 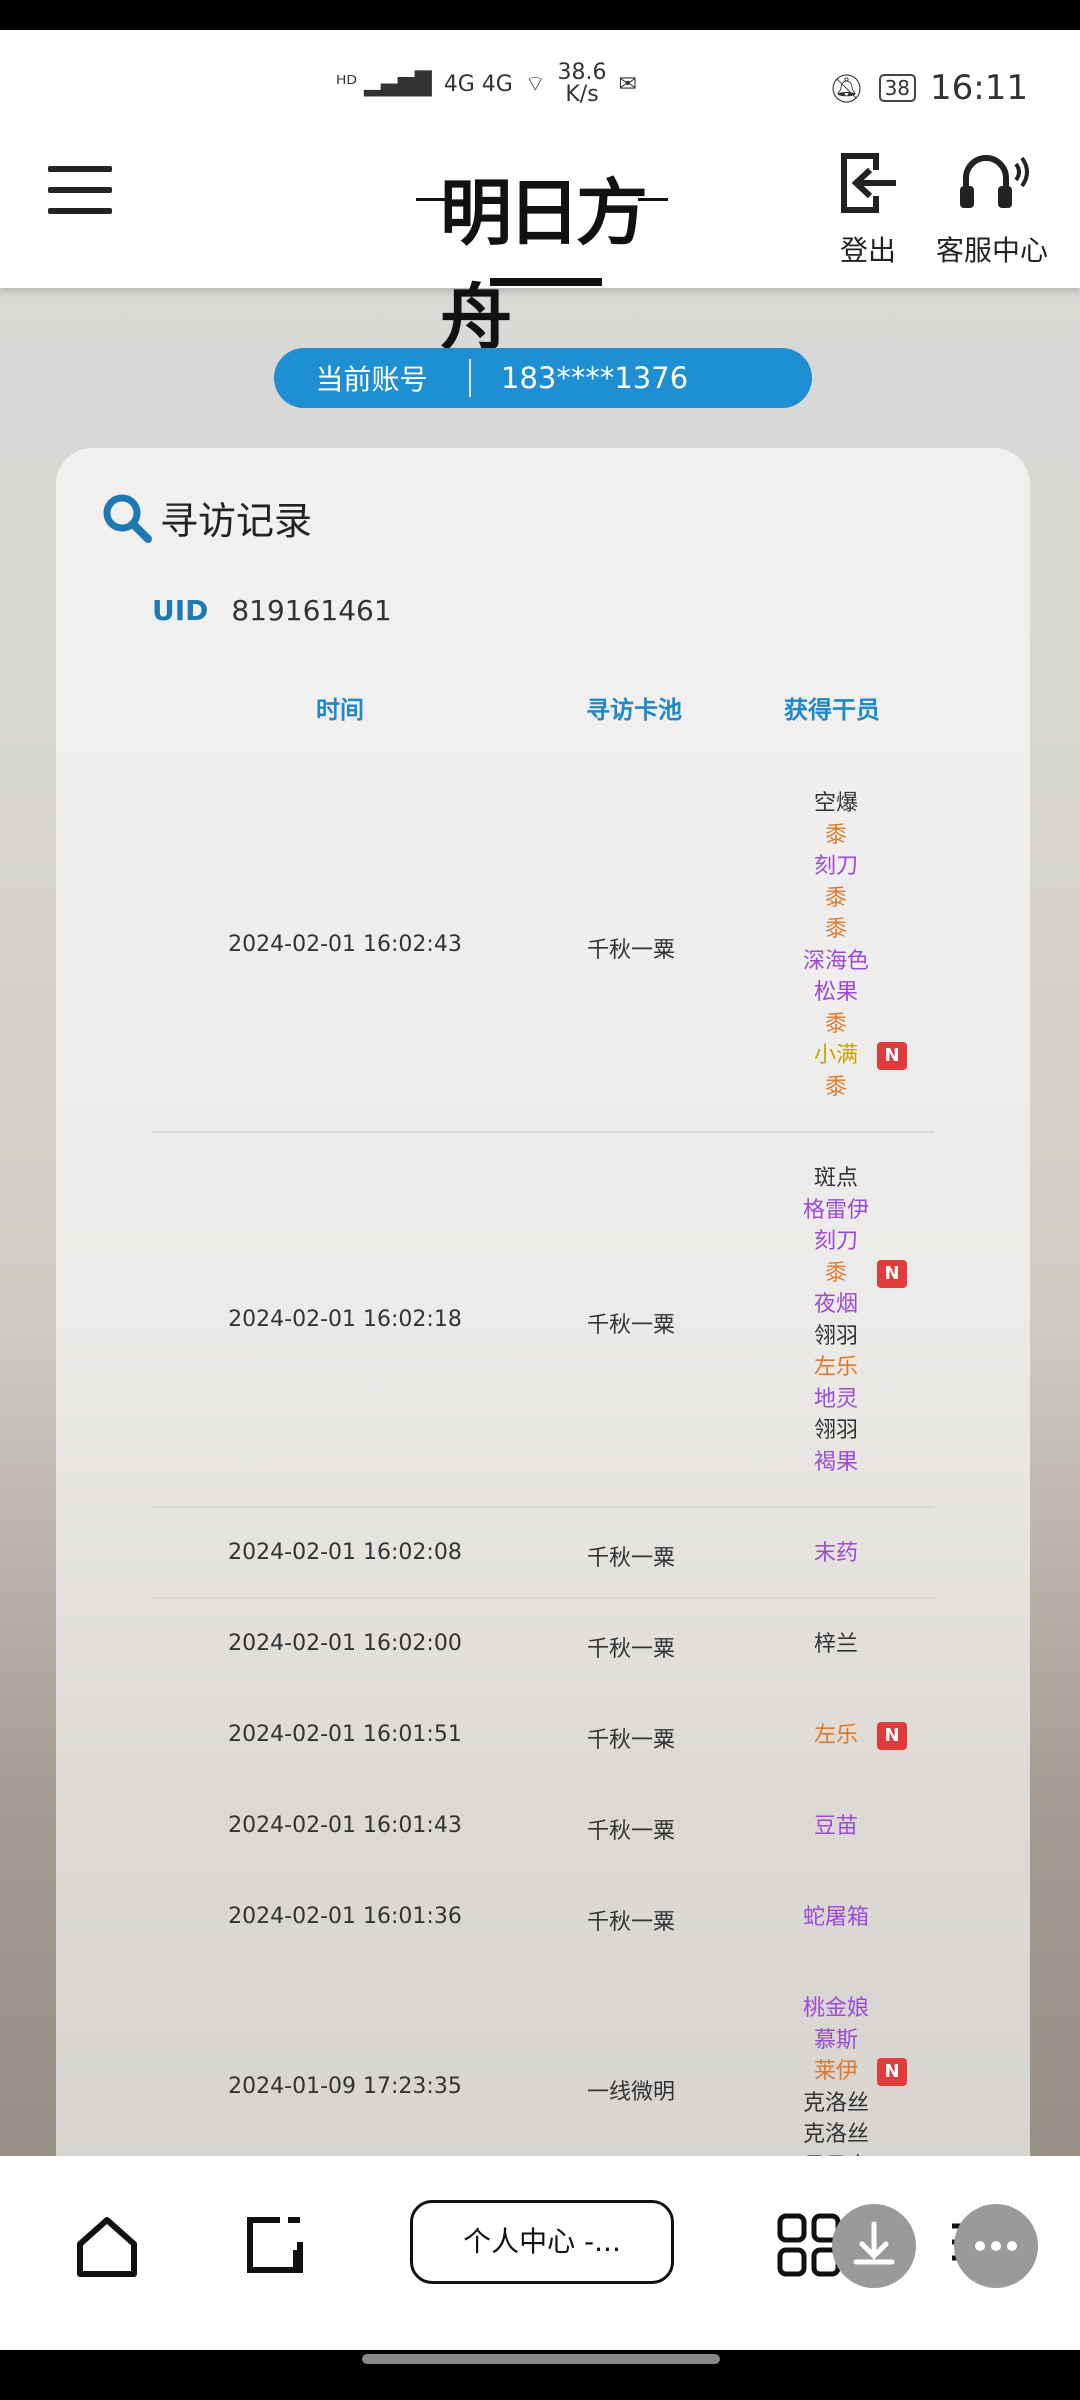 I want to click on download-button, so click(x=874, y=2246).